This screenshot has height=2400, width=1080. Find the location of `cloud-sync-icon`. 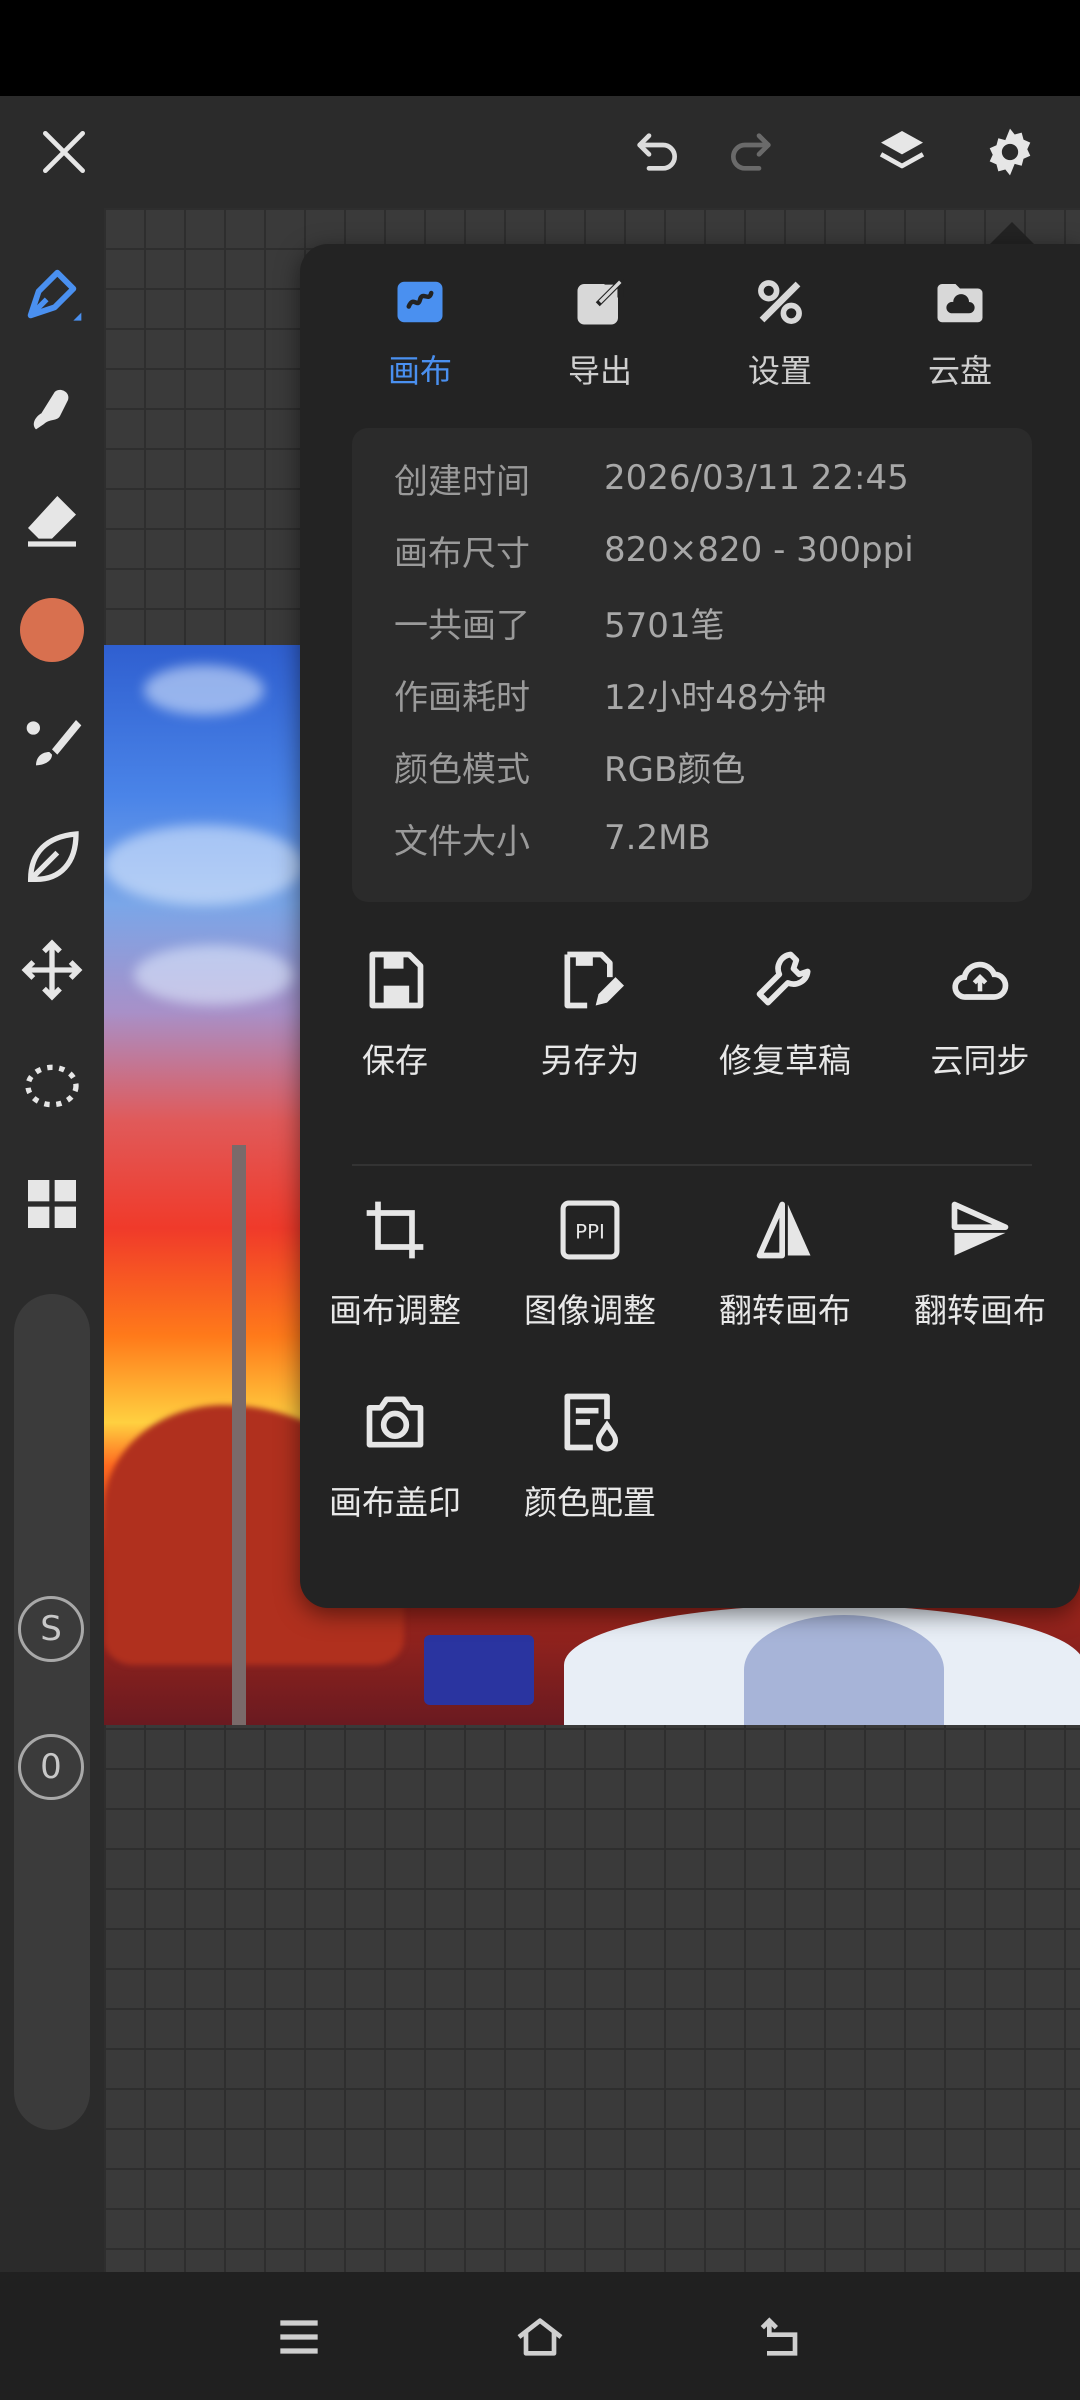

cloud-sync-icon is located at coordinates (980, 980).